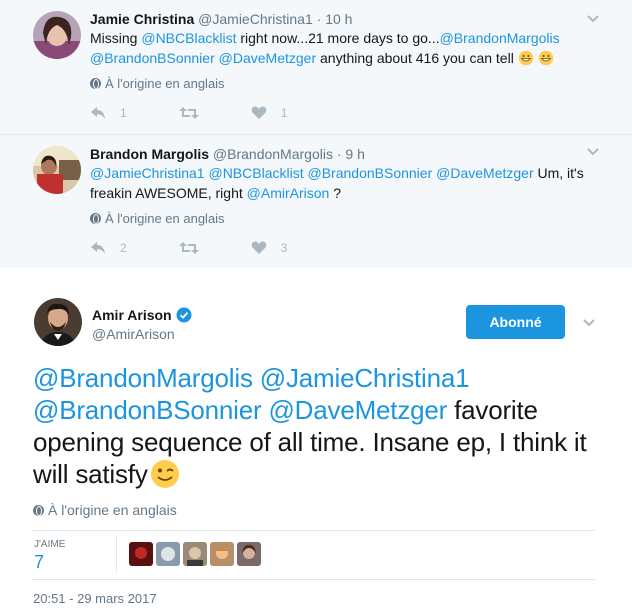 Image resolution: width=632 pixels, height=610 pixels. What do you see at coordinates (108, 113) in the screenshot?
I see `reply-button: 1` at bounding box center [108, 113].